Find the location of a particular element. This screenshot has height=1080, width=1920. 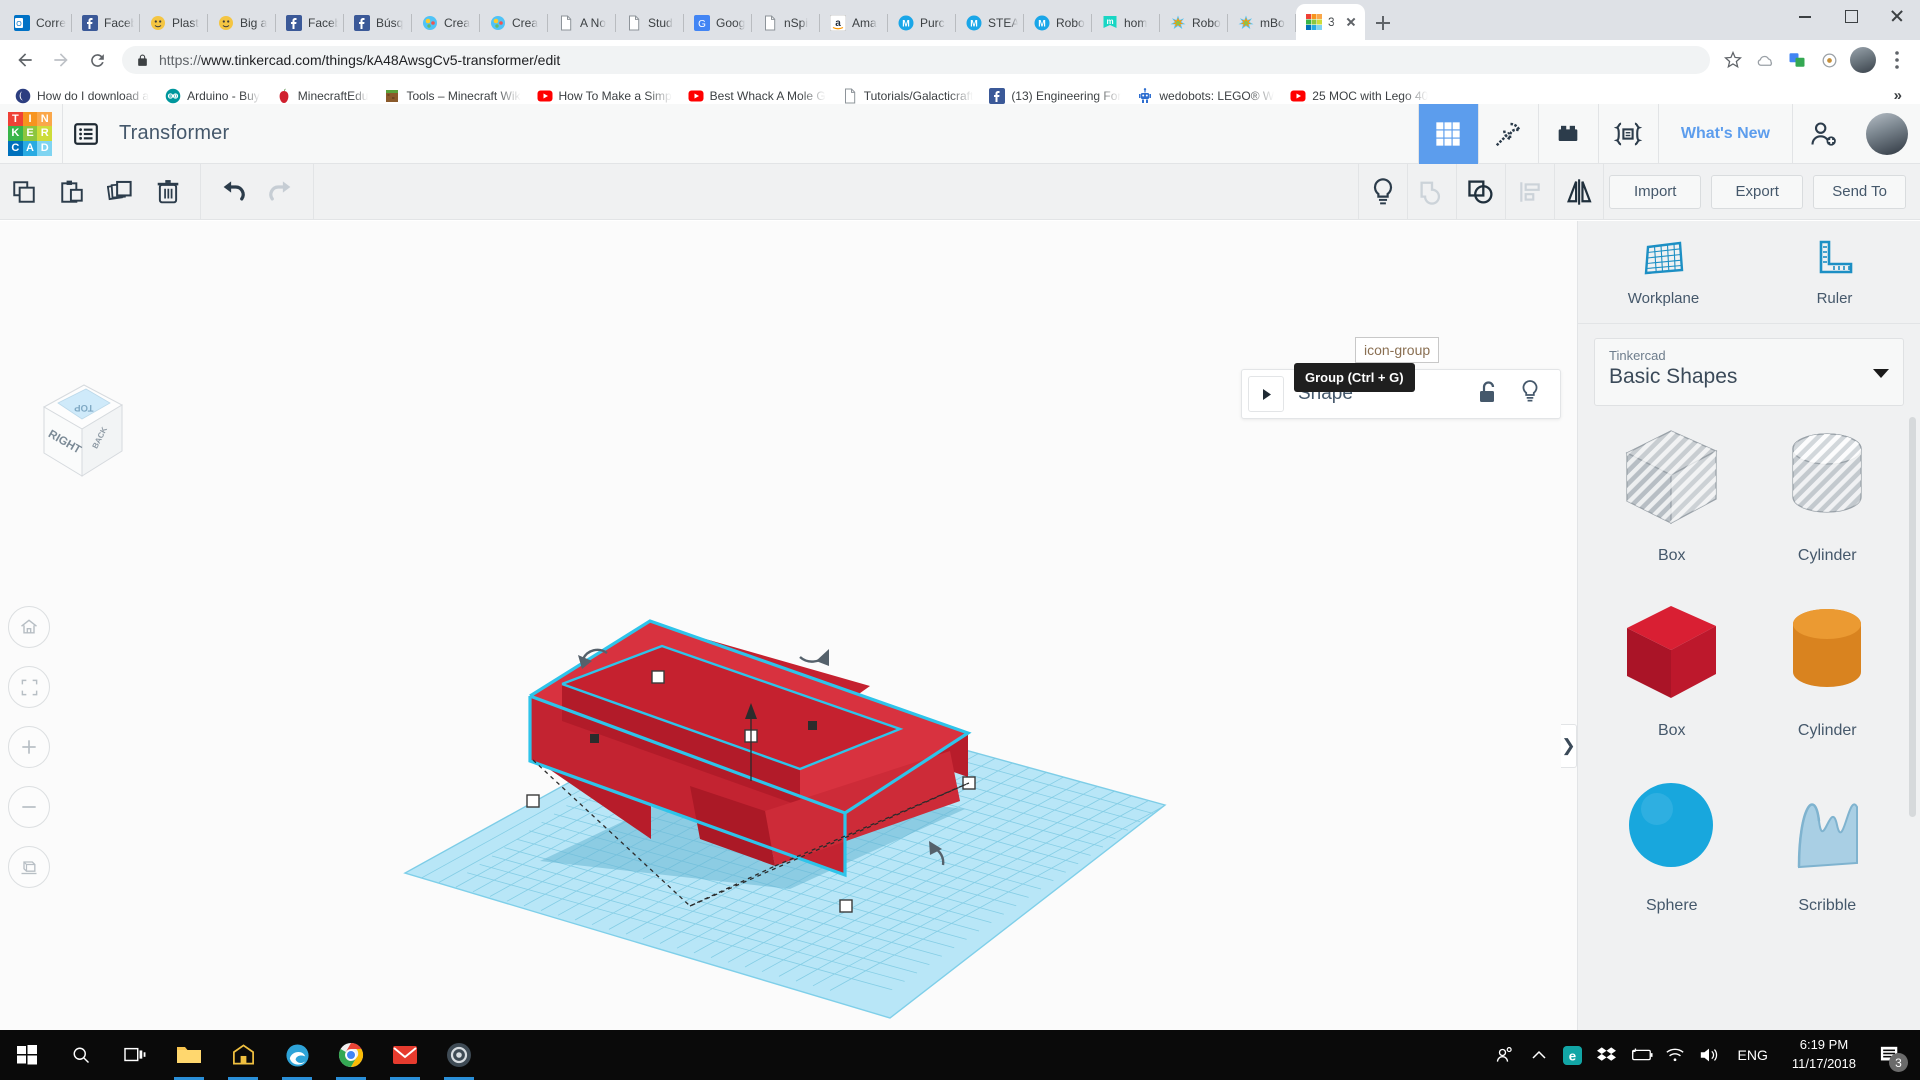

tab-8: A No is located at coordinates (582, 23).